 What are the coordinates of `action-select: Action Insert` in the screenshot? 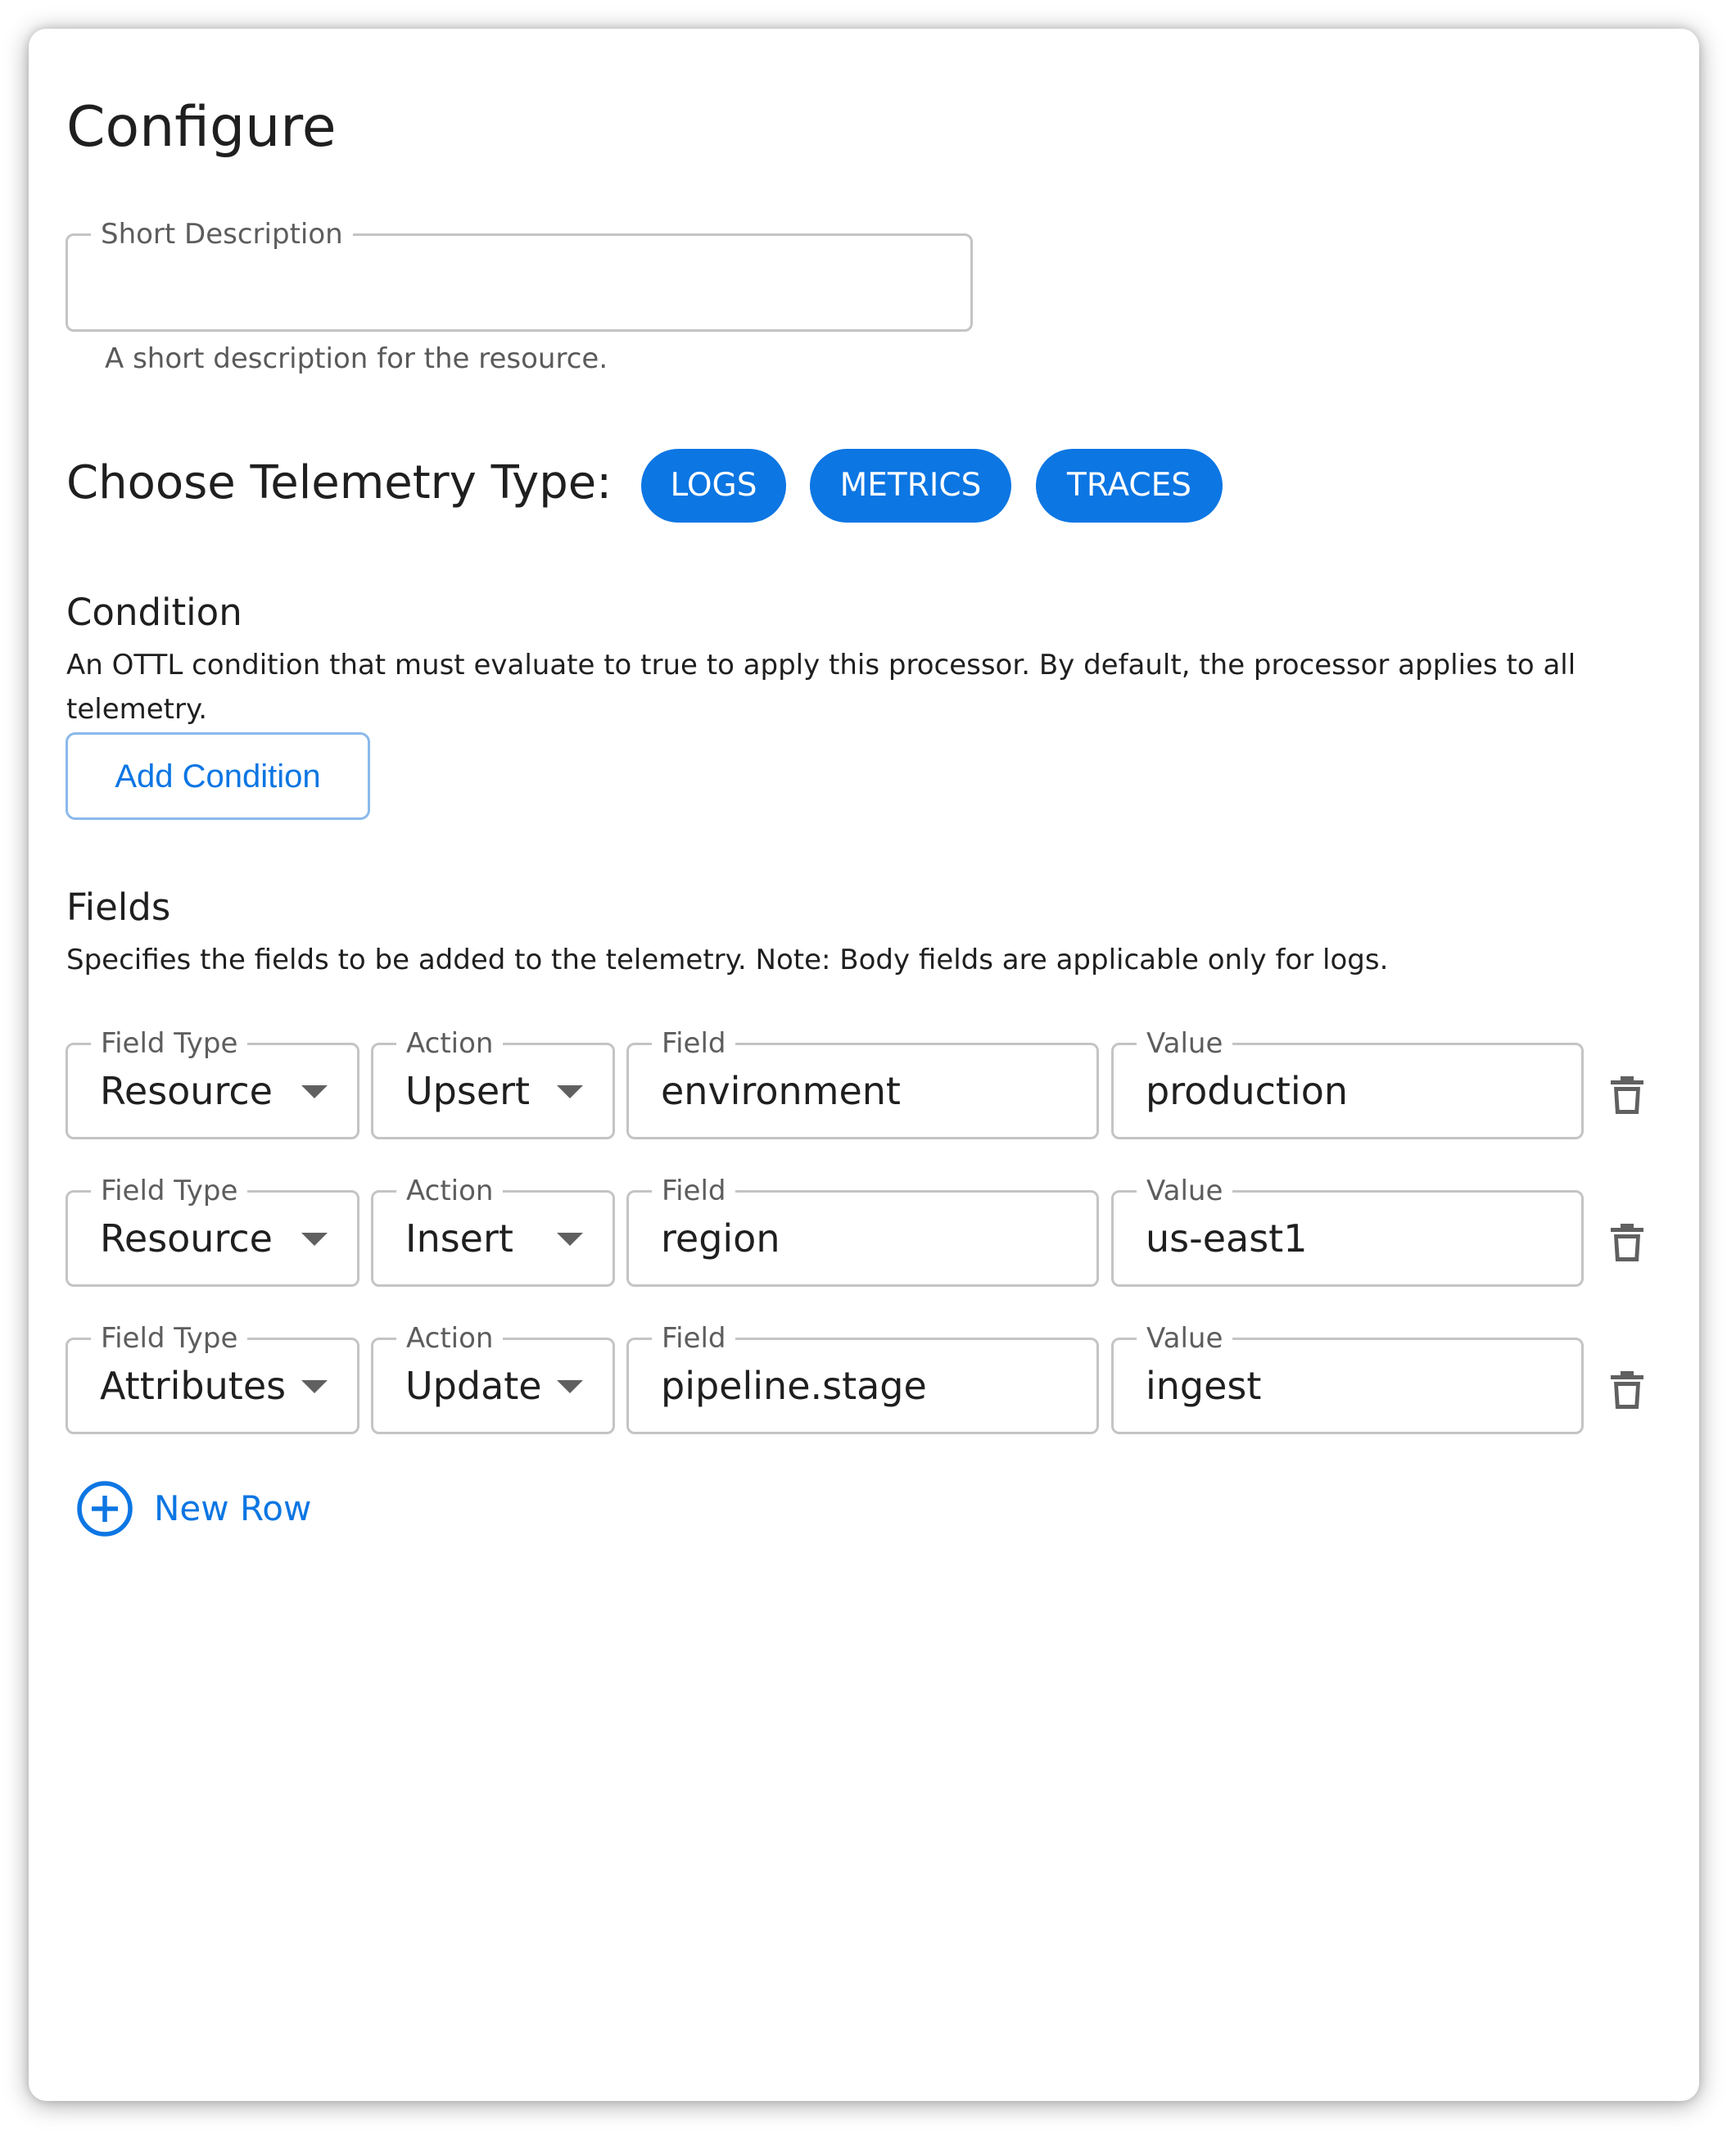 It's located at (493, 1231).